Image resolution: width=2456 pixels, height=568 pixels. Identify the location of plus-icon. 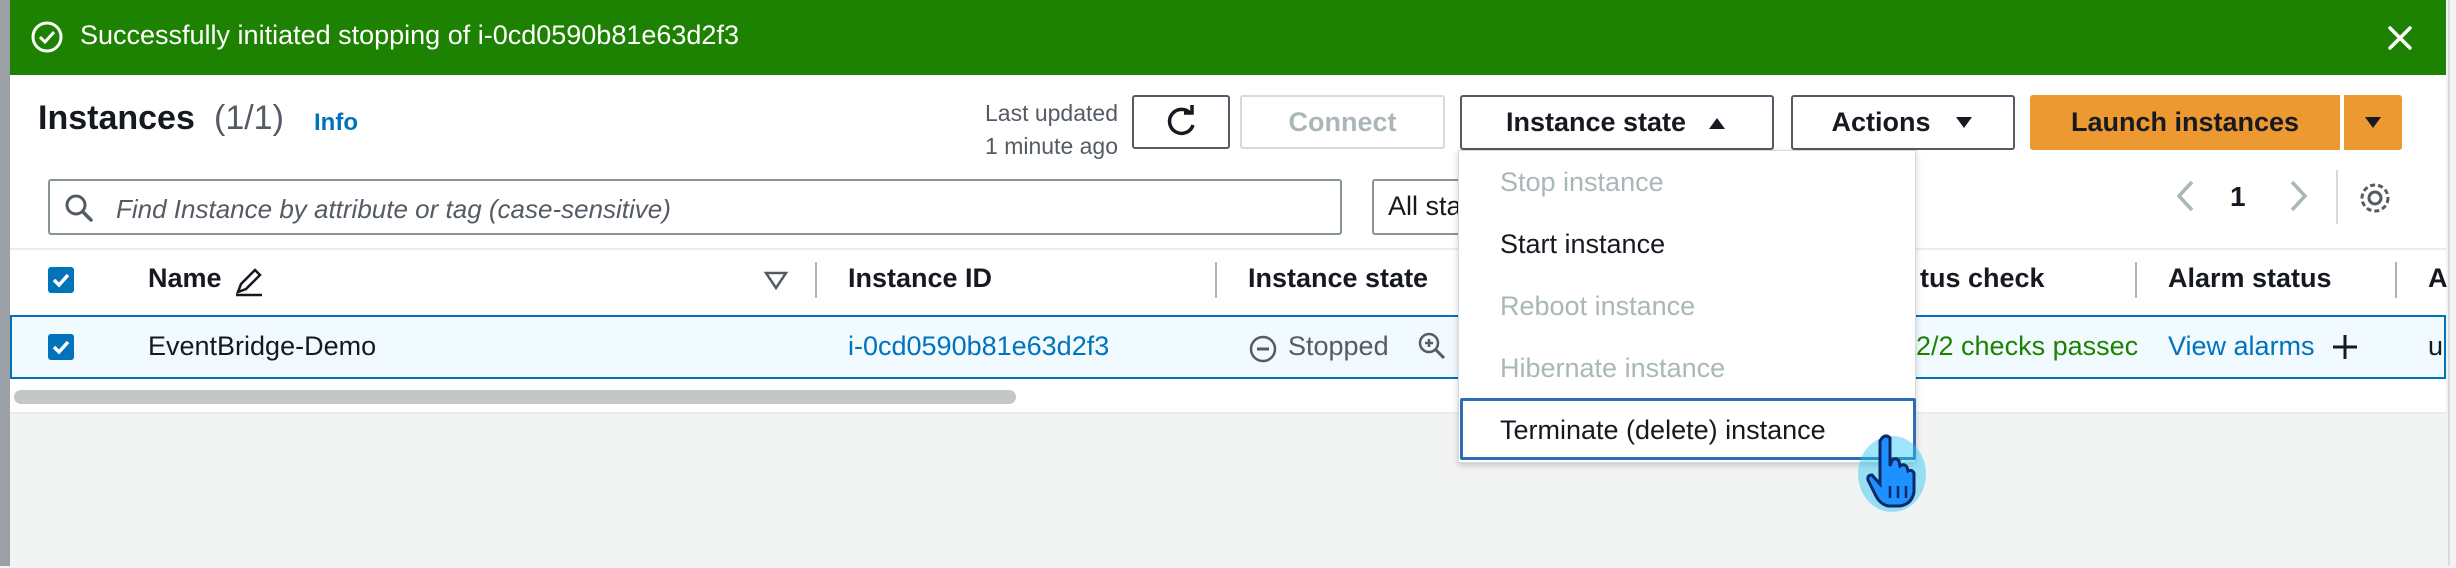
(2345, 347).